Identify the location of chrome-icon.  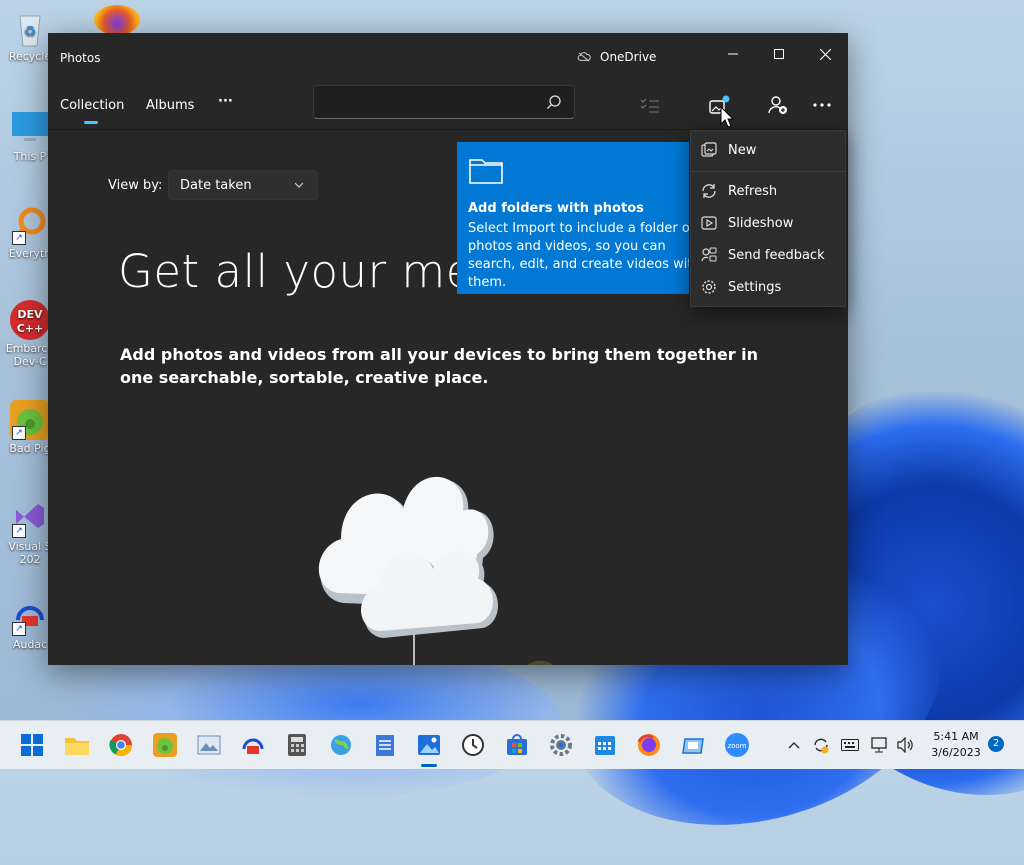
(120, 745).